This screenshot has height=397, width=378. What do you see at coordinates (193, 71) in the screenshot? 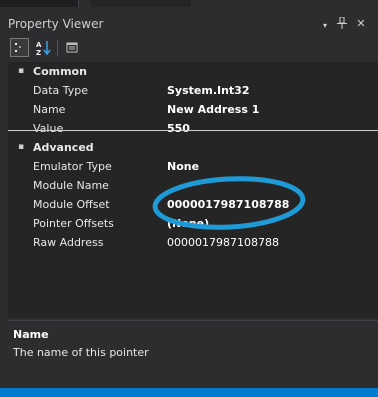
I see `category-row-common: ▪ Common` at bounding box center [193, 71].